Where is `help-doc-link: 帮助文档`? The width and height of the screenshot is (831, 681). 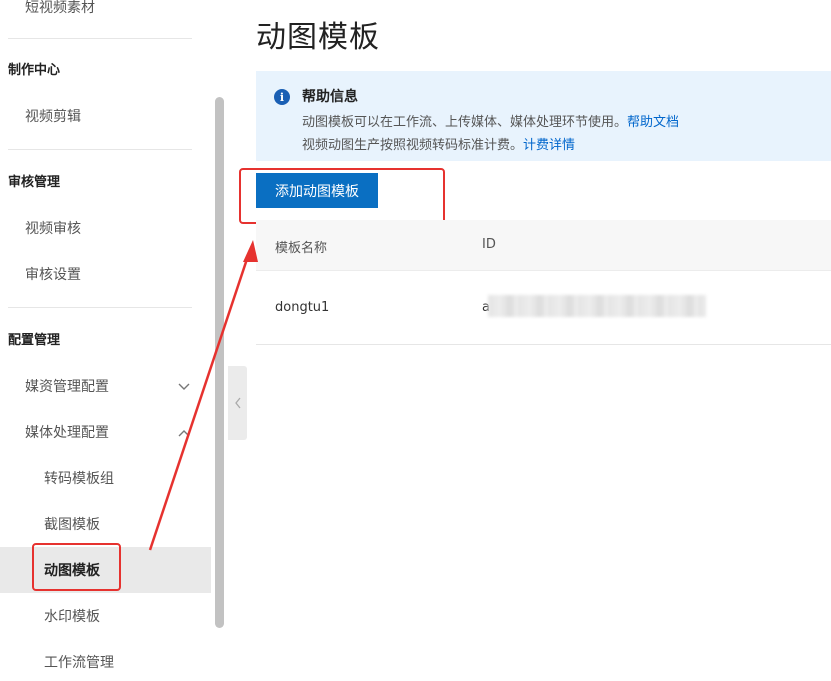 help-doc-link: 帮助文档 is located at coordinates (653, 122).